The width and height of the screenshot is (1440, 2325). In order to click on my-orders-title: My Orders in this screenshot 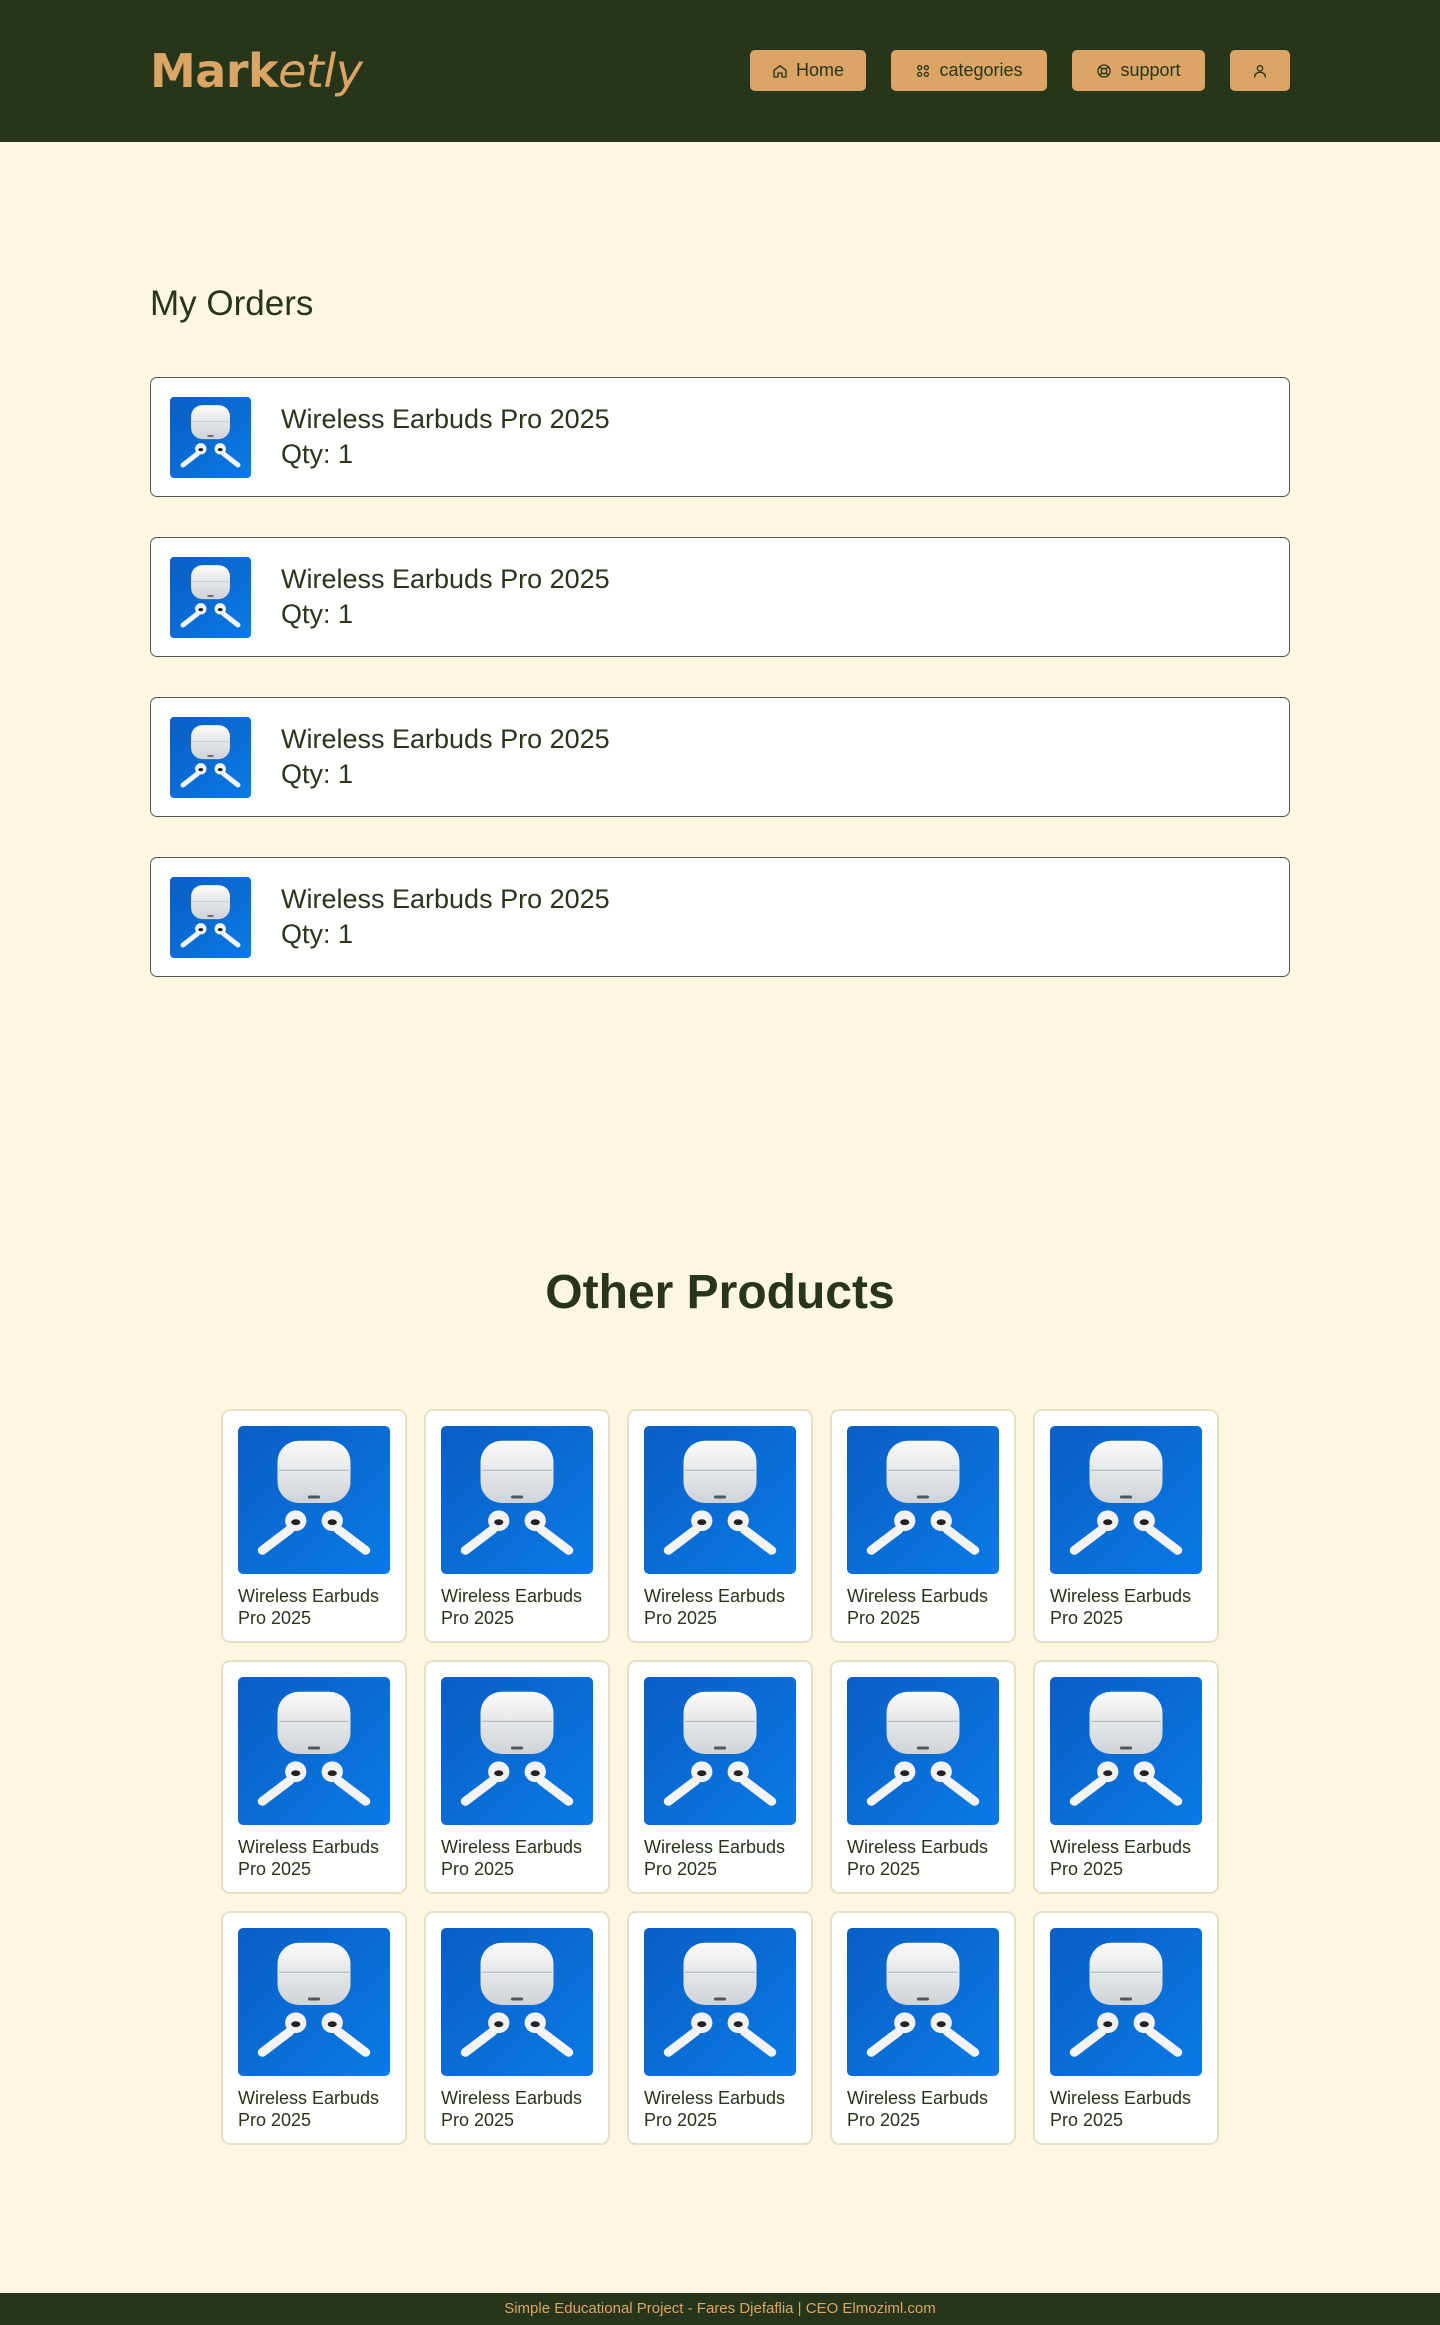, I will do `click(232, 303)`.